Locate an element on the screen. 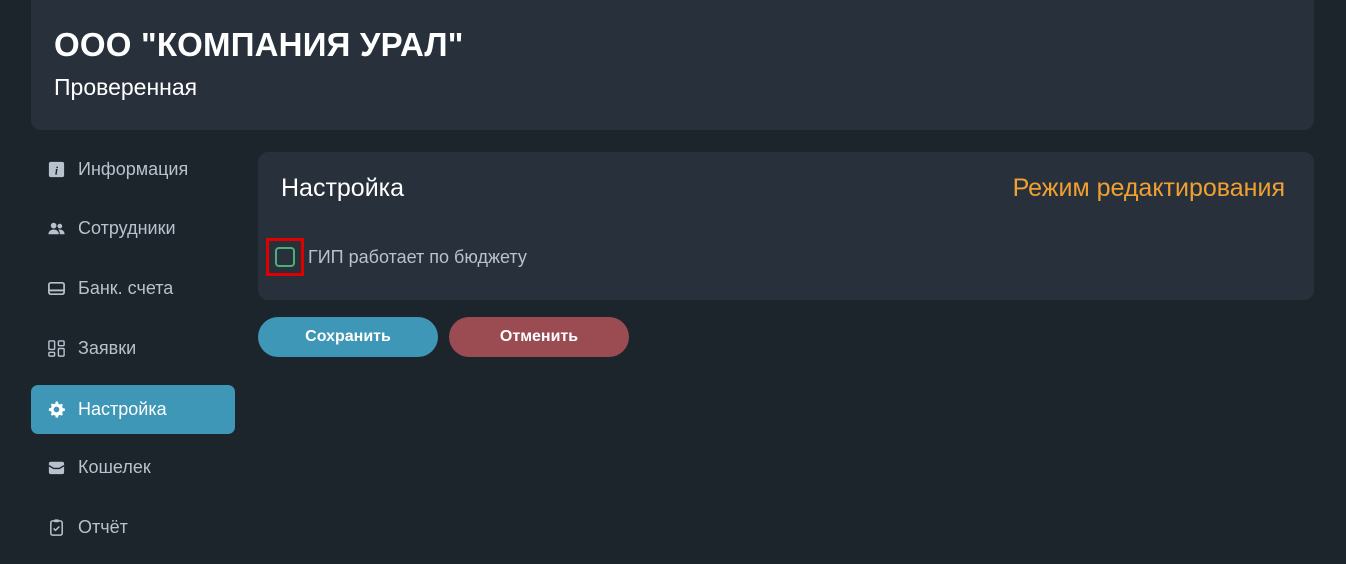  checkbox-highlight is located at coordinates (285, 257).